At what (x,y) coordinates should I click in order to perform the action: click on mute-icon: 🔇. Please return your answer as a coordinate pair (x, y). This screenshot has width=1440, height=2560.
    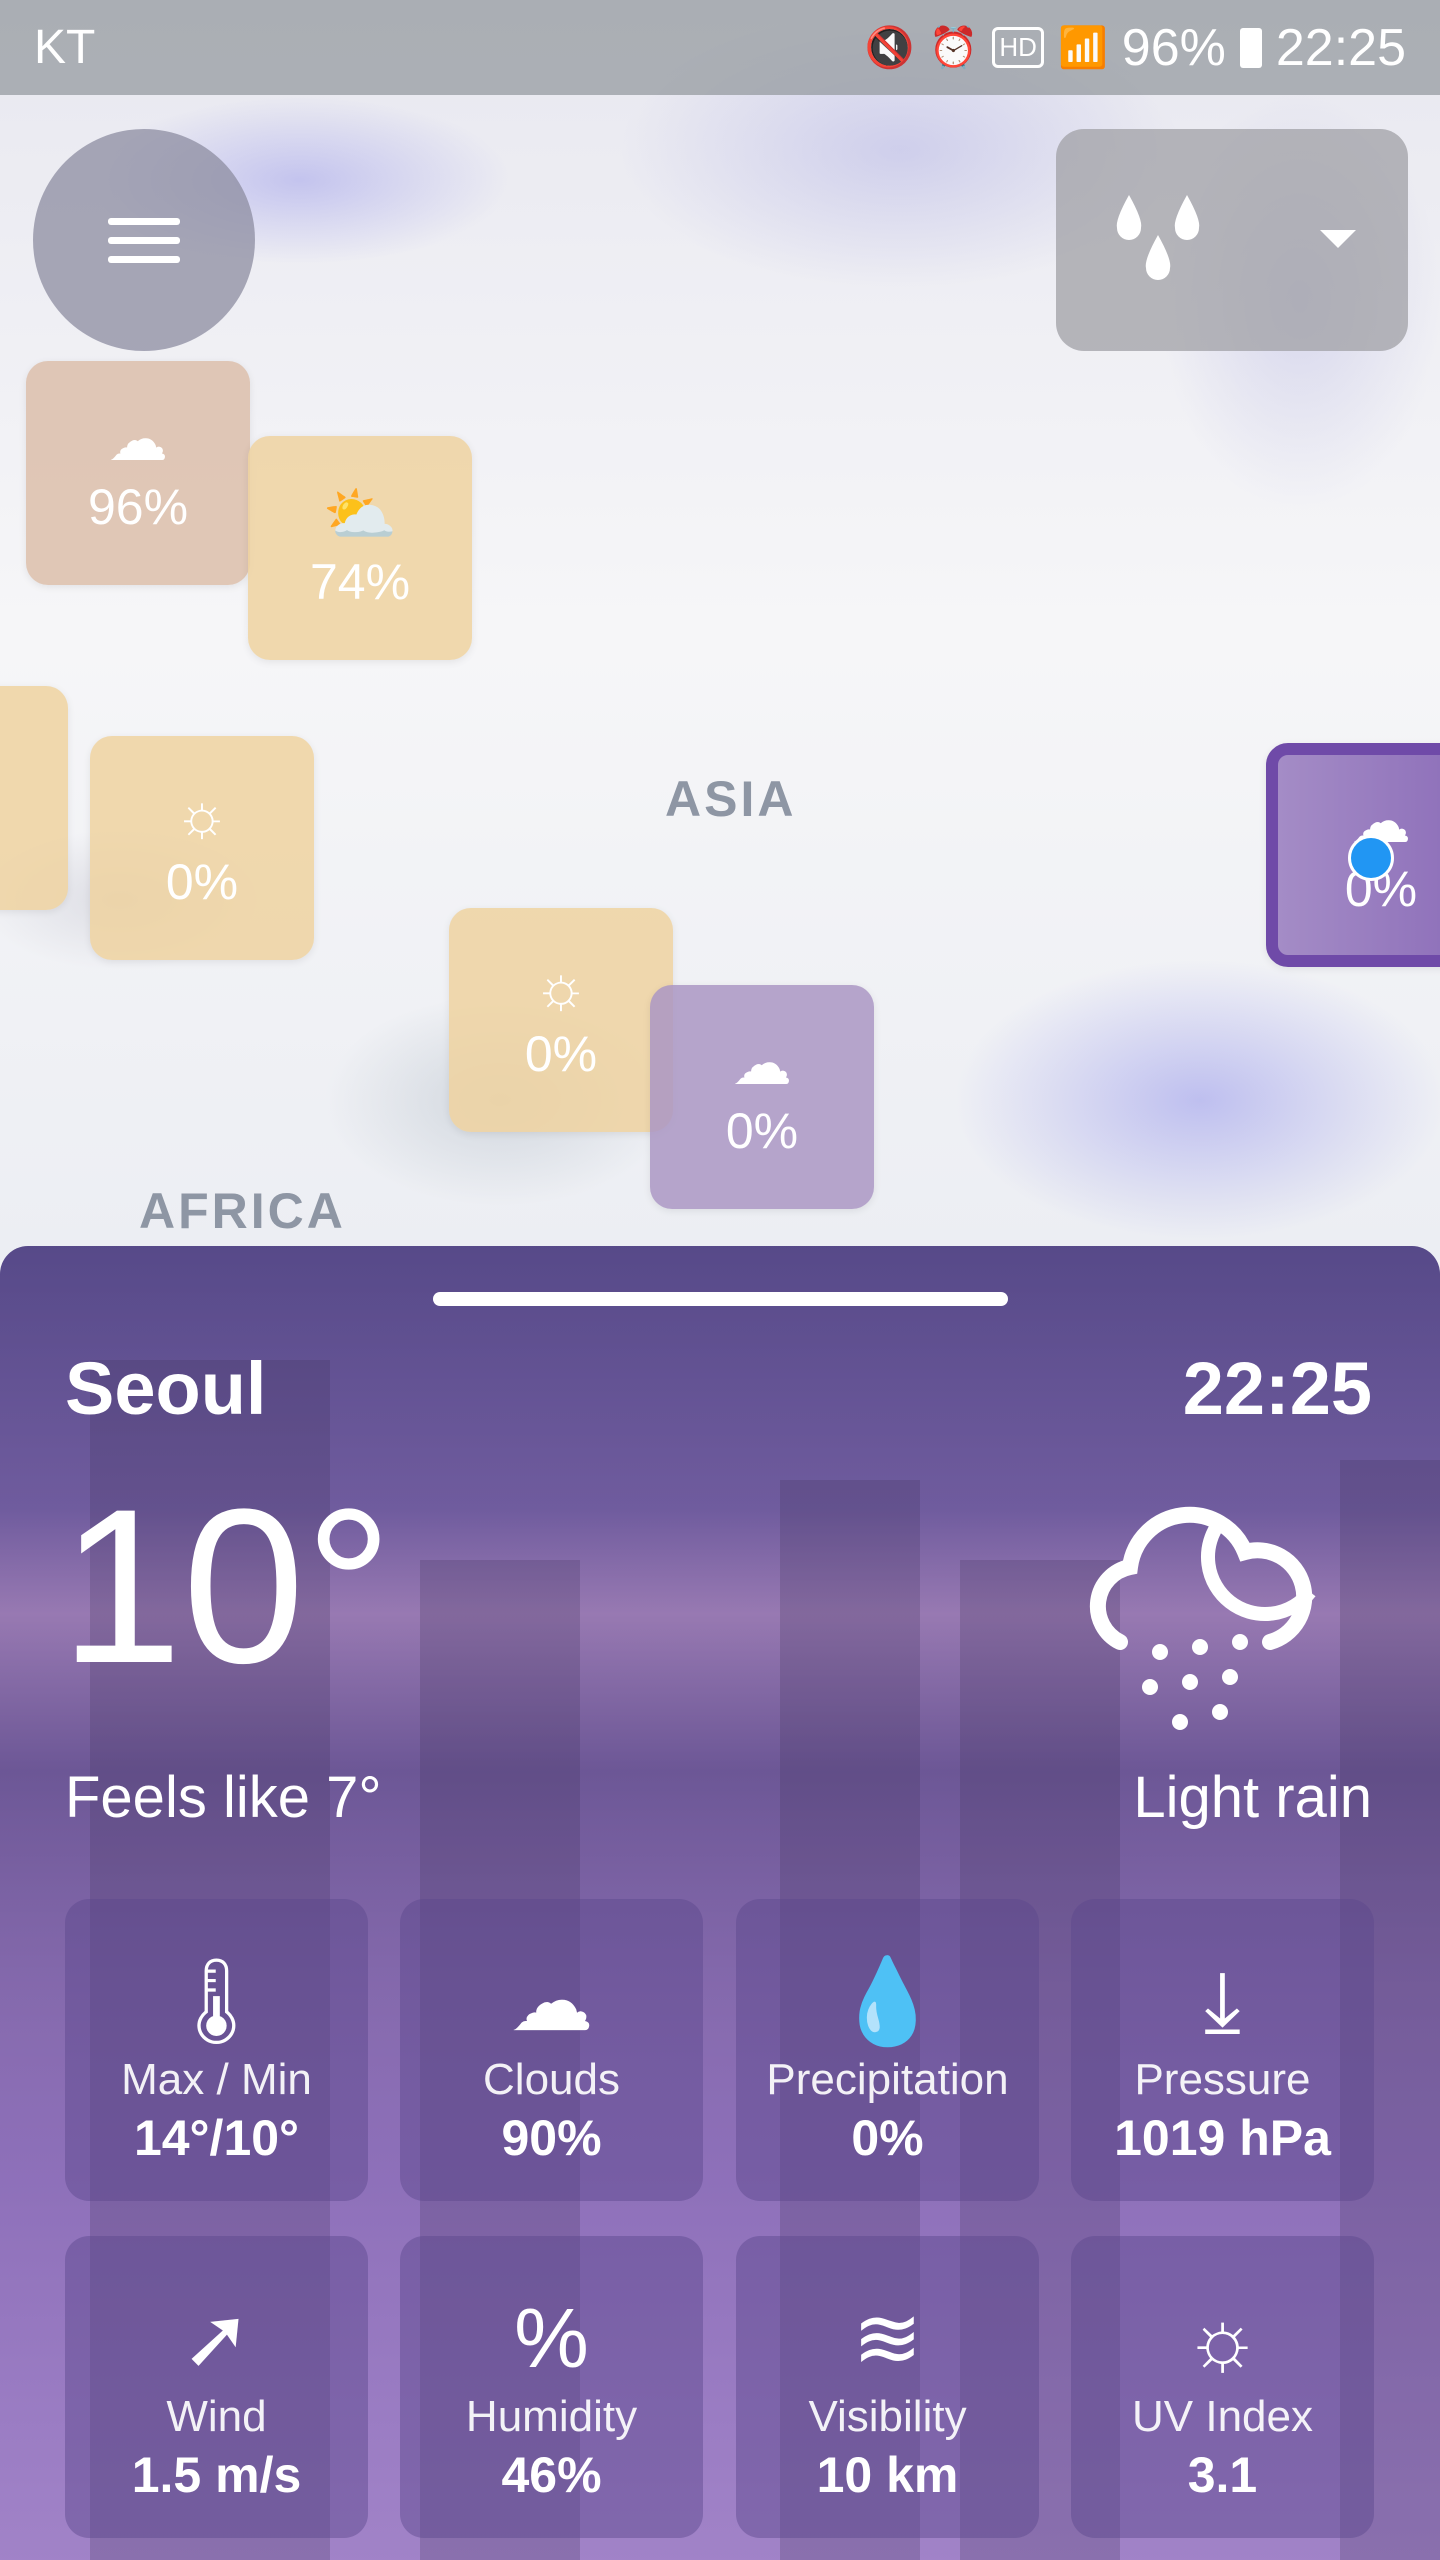
    Looking at the image, I should click on (889, 48).